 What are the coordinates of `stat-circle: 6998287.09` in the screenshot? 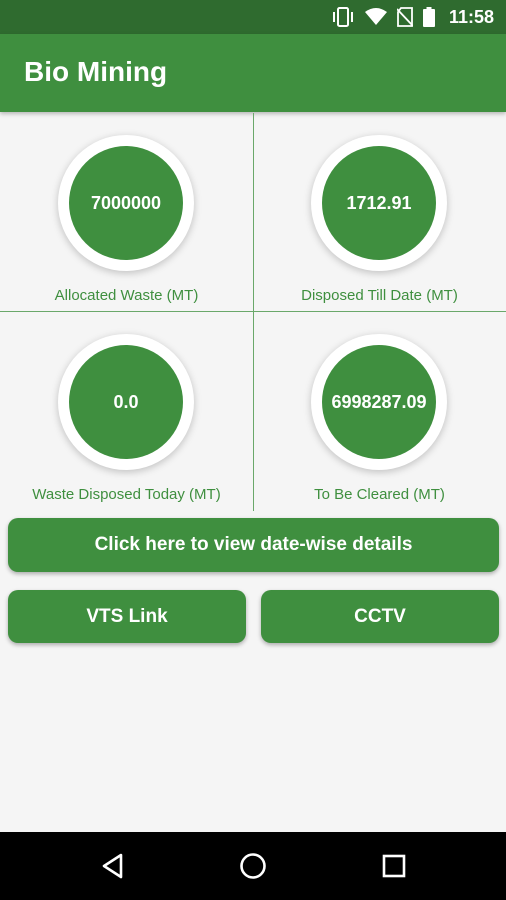 It's located at (379, 402).